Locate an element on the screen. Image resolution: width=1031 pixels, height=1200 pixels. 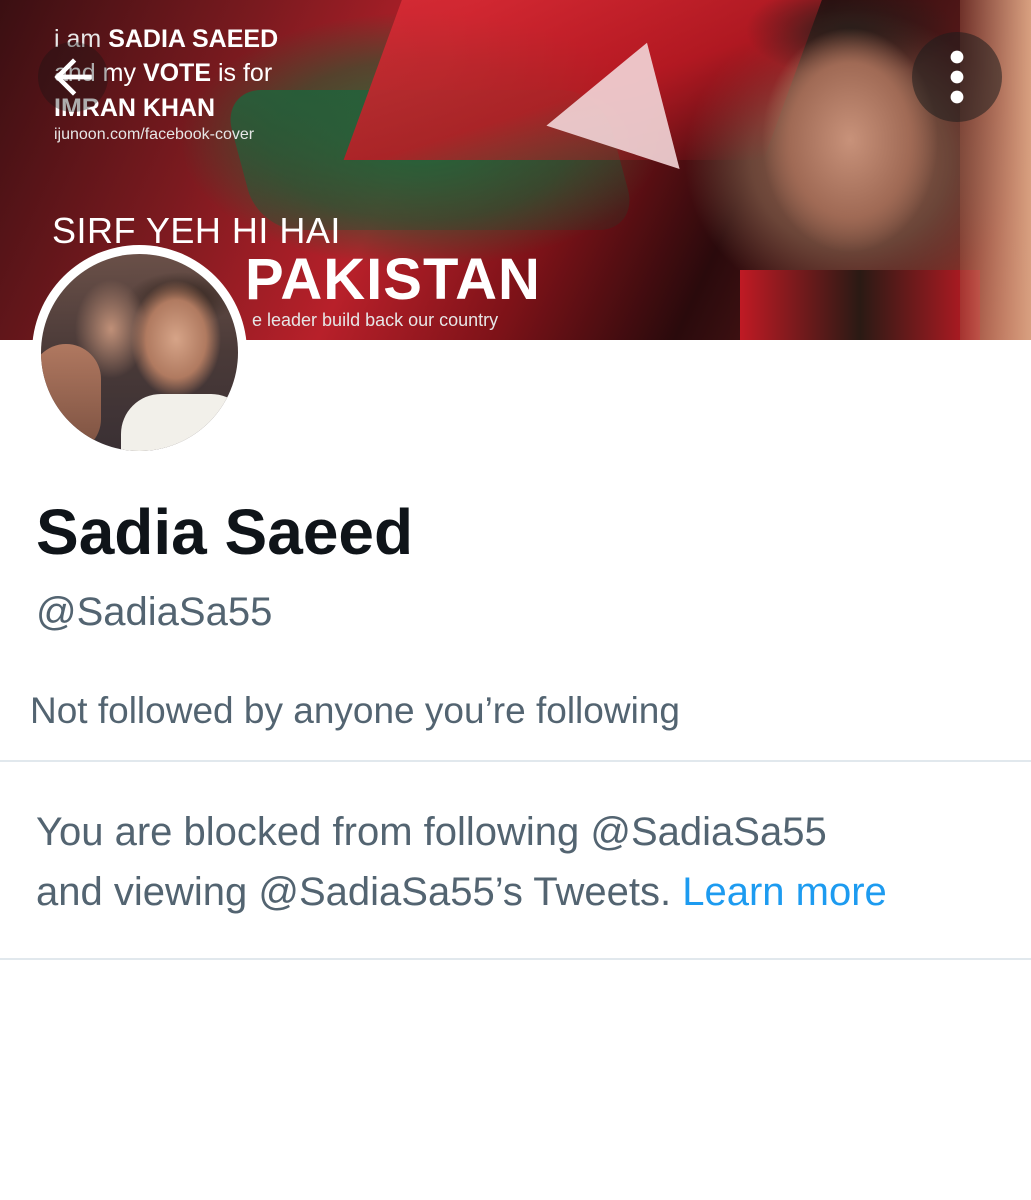
more-vertical-icon is located at coordinates (957, 77).